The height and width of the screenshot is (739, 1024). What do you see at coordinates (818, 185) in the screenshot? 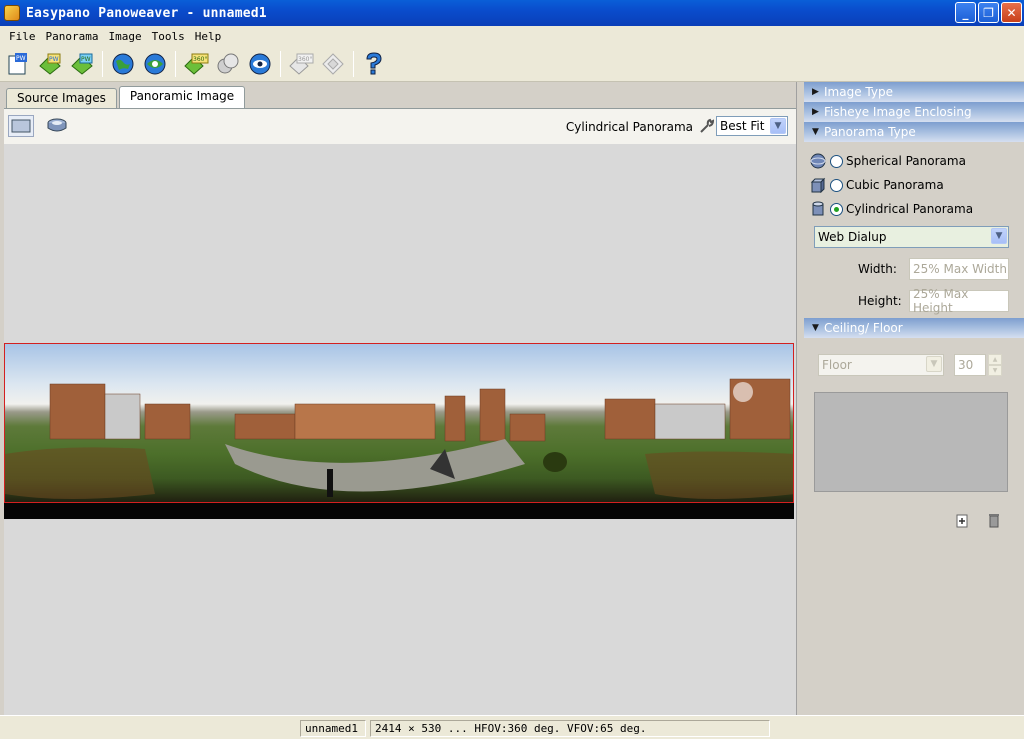
I see `cube-icon` at bounding box center [818, 185].